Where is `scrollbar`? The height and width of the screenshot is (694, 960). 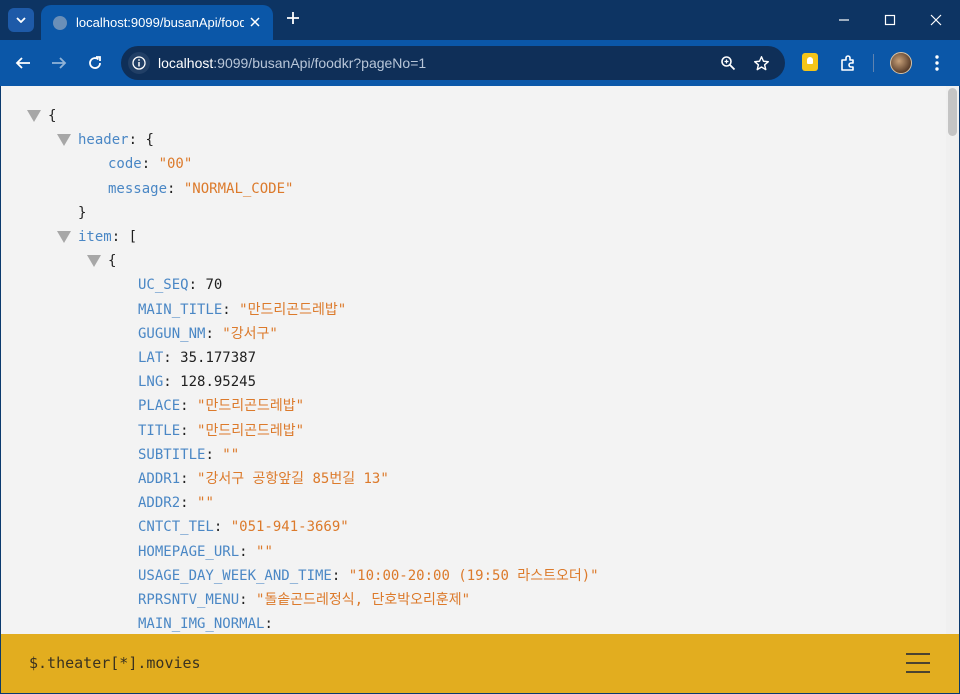
scrollbar is located at coordinates (952, 360).